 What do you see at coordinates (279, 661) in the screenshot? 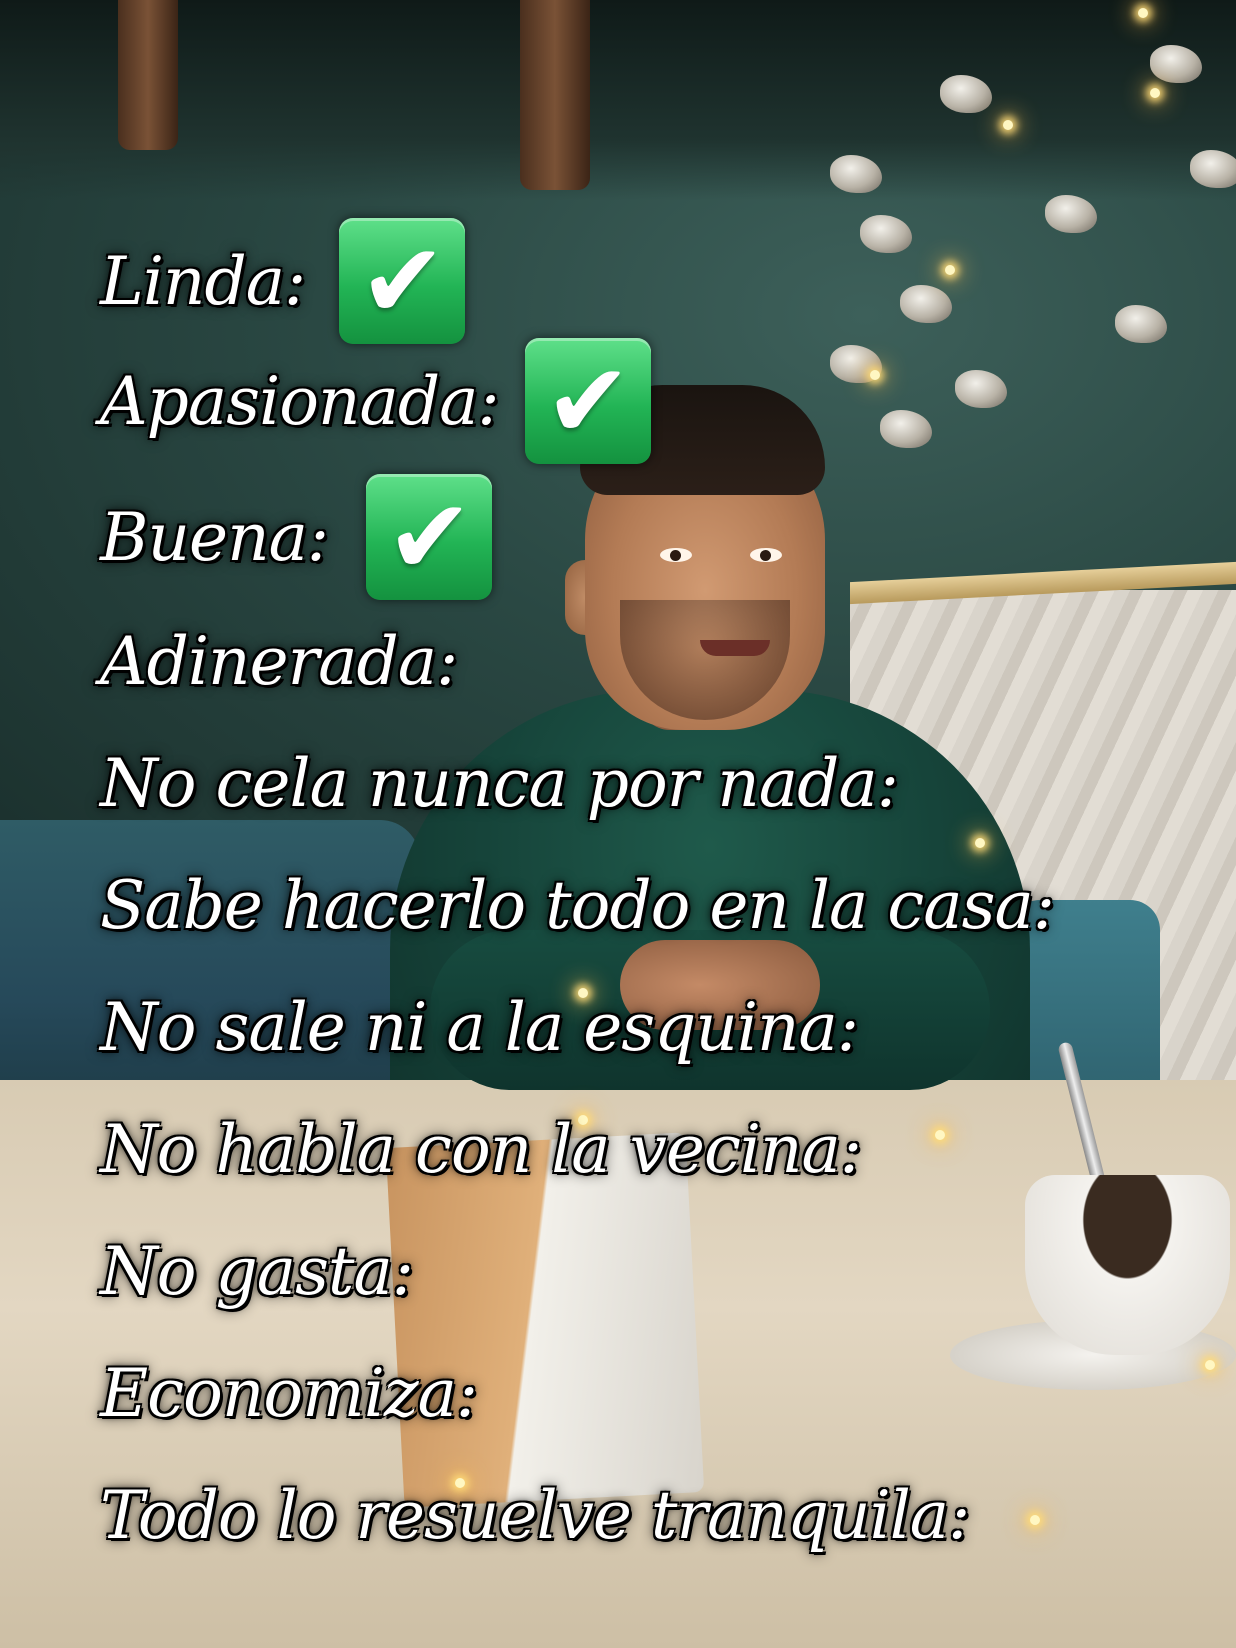
I see `checklist-label: Adinerada:` at bounding box center [279, 661].